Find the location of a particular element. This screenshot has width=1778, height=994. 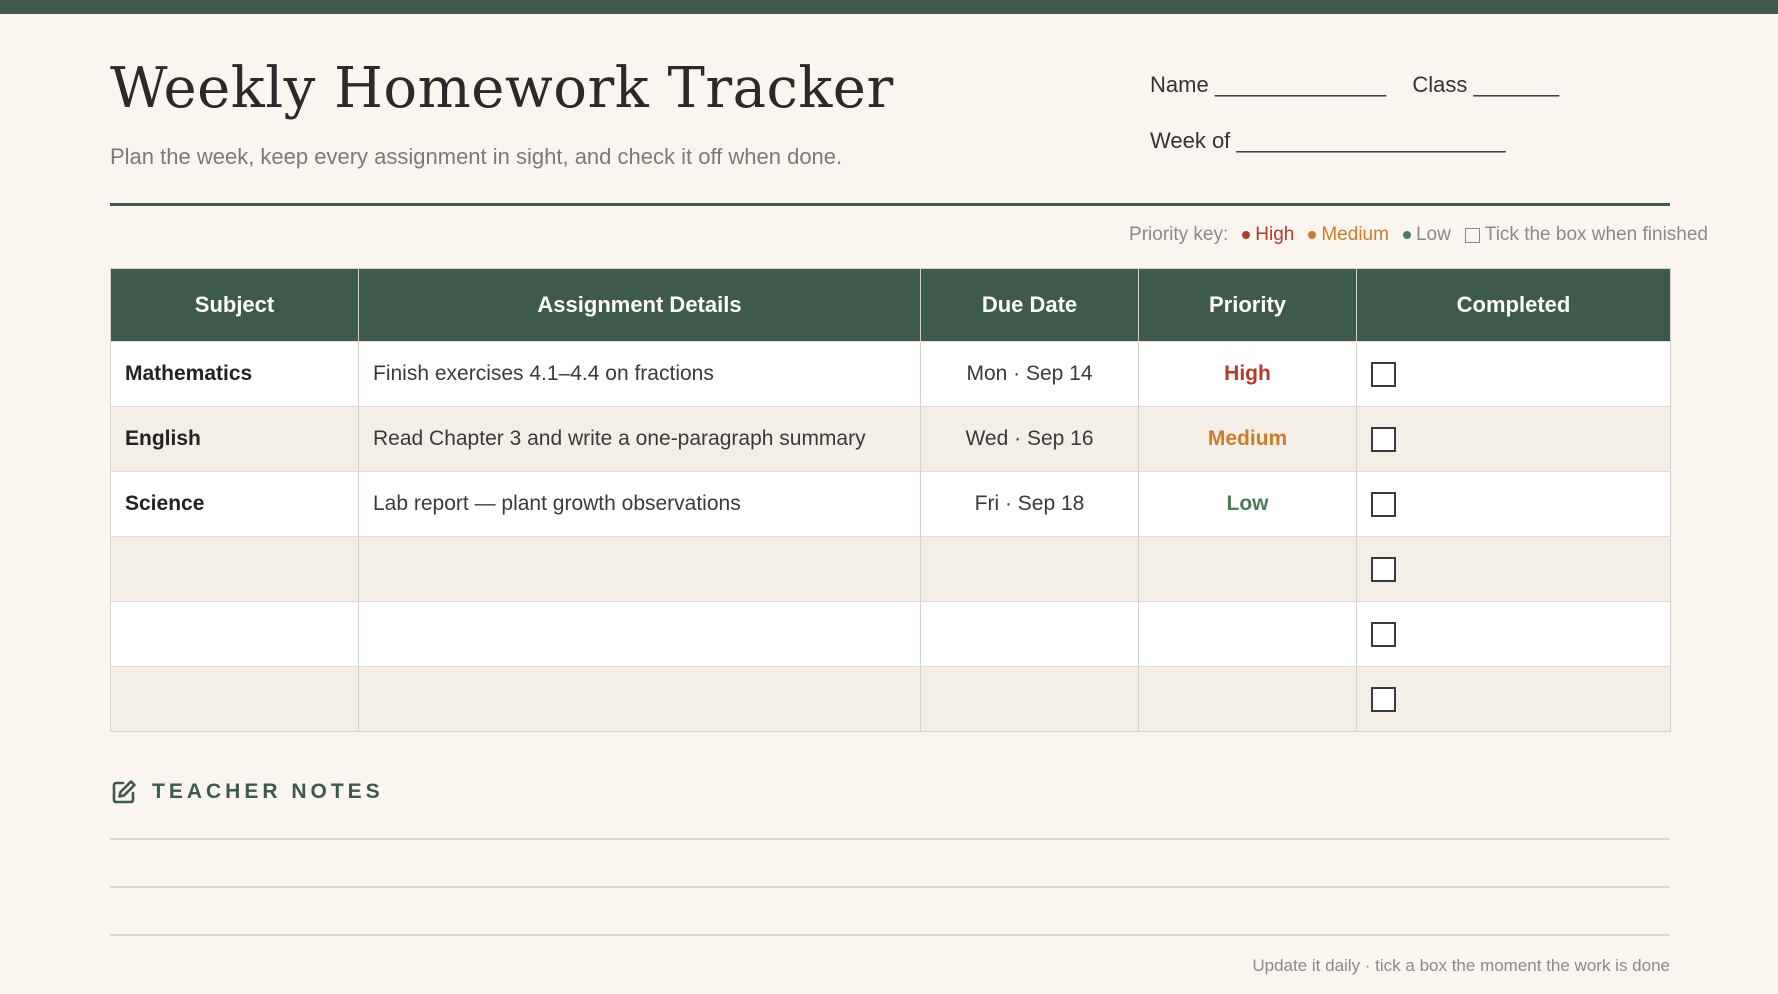

key-low-label: Low is located at coordinates (1433, 234).